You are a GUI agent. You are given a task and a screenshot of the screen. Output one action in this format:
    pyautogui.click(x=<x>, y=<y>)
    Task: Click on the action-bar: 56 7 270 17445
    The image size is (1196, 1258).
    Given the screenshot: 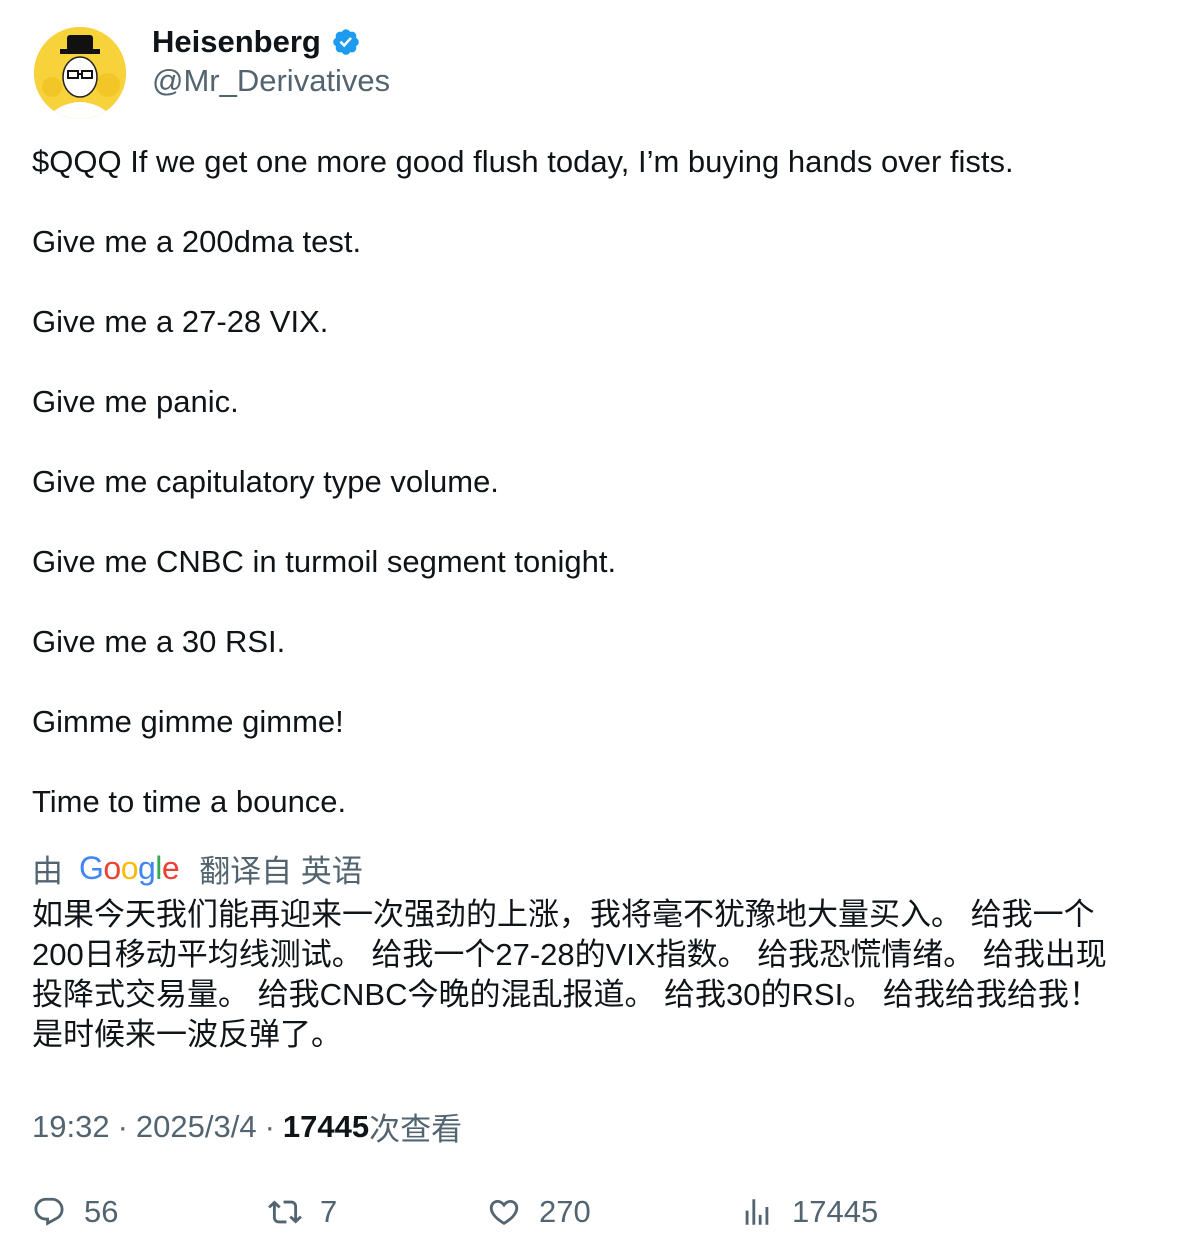 What is the action you would take?
    pyautogui.click(x=602, y=1212)
    